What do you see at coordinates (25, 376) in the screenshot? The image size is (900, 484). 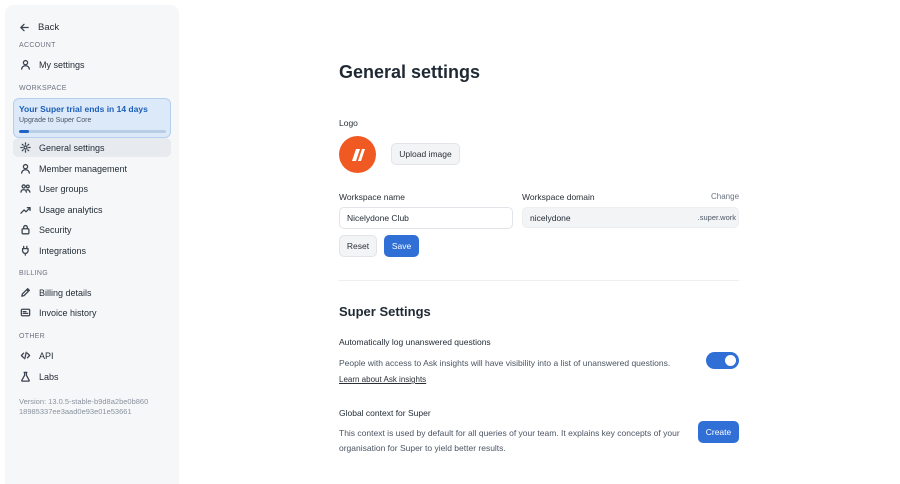 I see `flask-icon` at bounding box center [25, 376].